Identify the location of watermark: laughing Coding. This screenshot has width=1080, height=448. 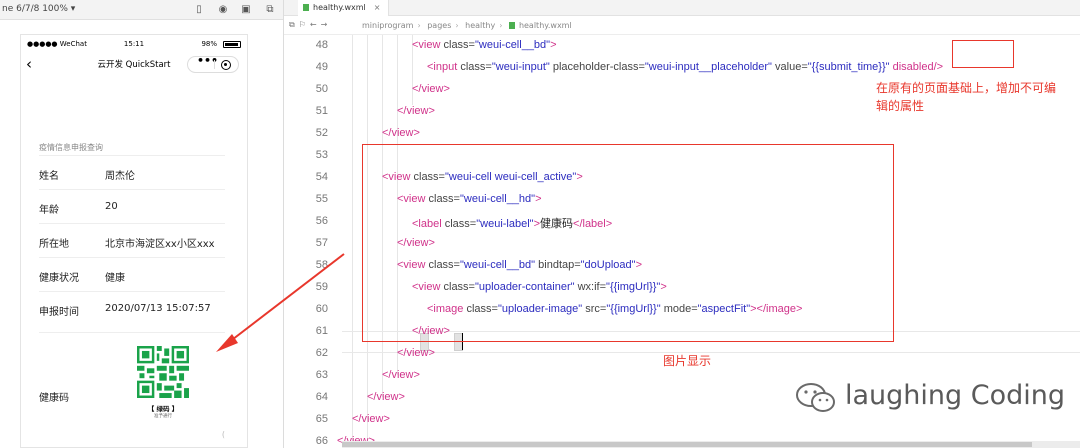
(930, 398).